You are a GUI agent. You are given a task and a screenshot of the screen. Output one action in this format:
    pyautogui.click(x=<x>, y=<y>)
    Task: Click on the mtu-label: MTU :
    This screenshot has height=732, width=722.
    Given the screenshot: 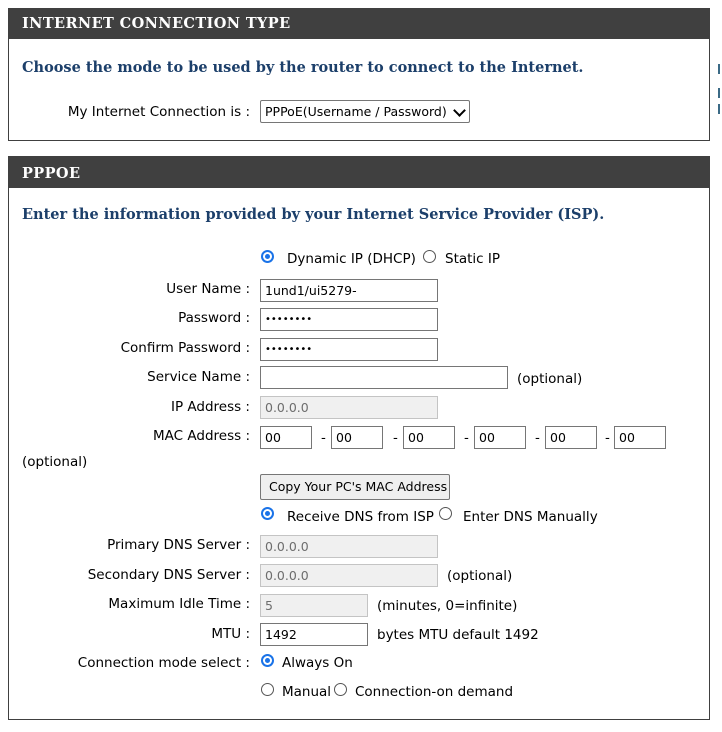 What is the action you would take?
    pyautogui.click(x=230, y=634)
    